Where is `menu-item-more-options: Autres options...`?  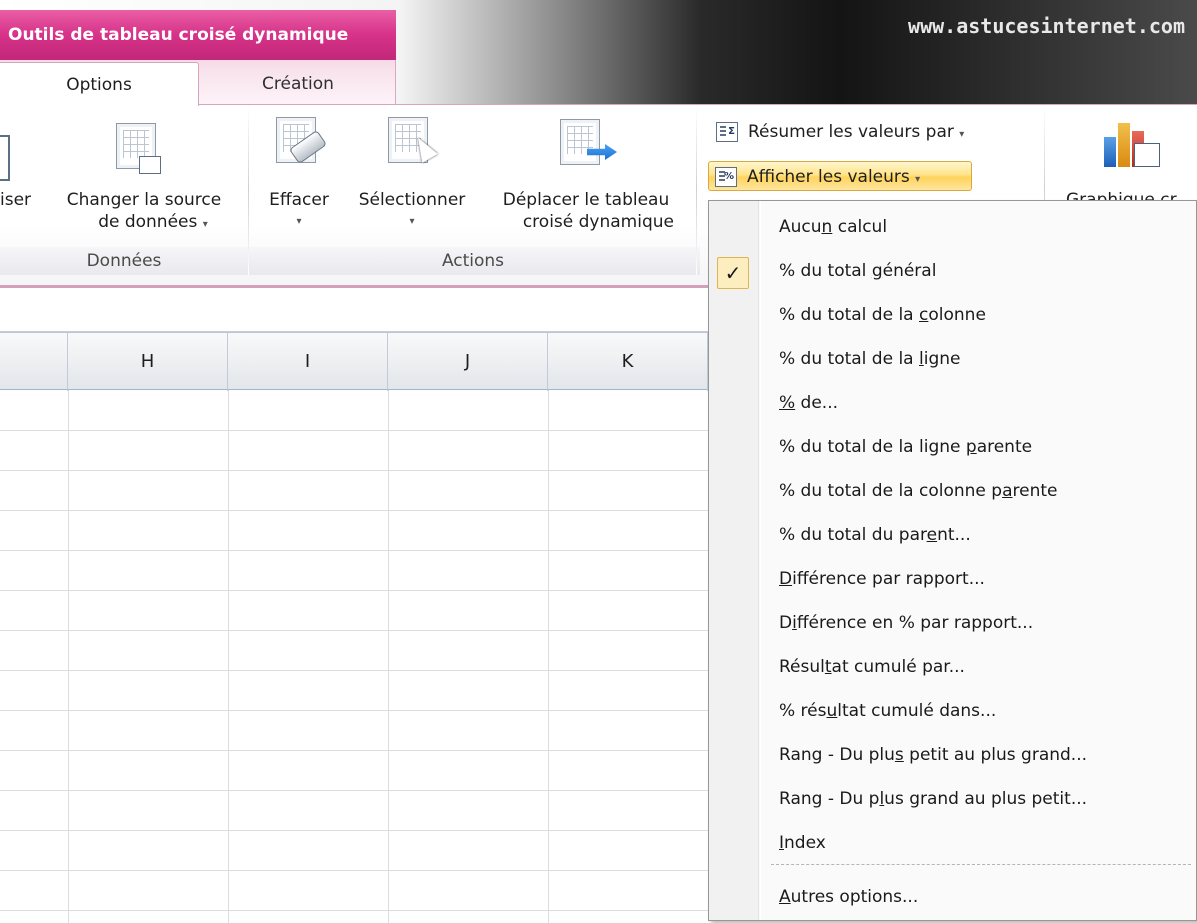 menu-item-more-options: Autres options... is located at coordinates (953, 897).